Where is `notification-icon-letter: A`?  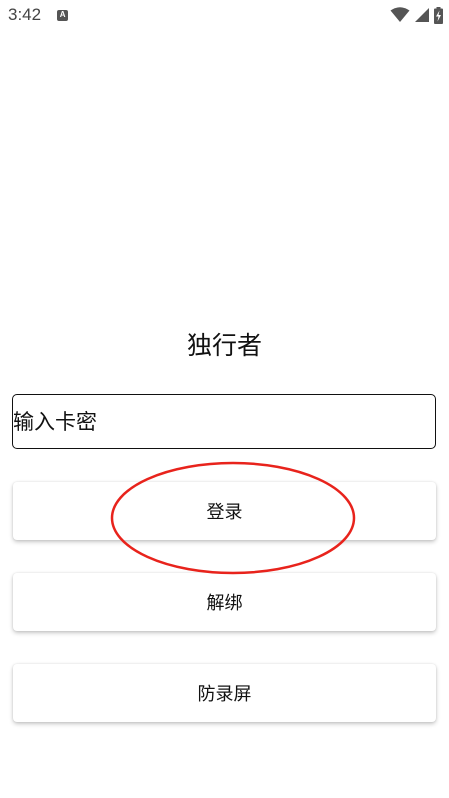
notification-icon-letter: A is located at coordinates (62, 14).